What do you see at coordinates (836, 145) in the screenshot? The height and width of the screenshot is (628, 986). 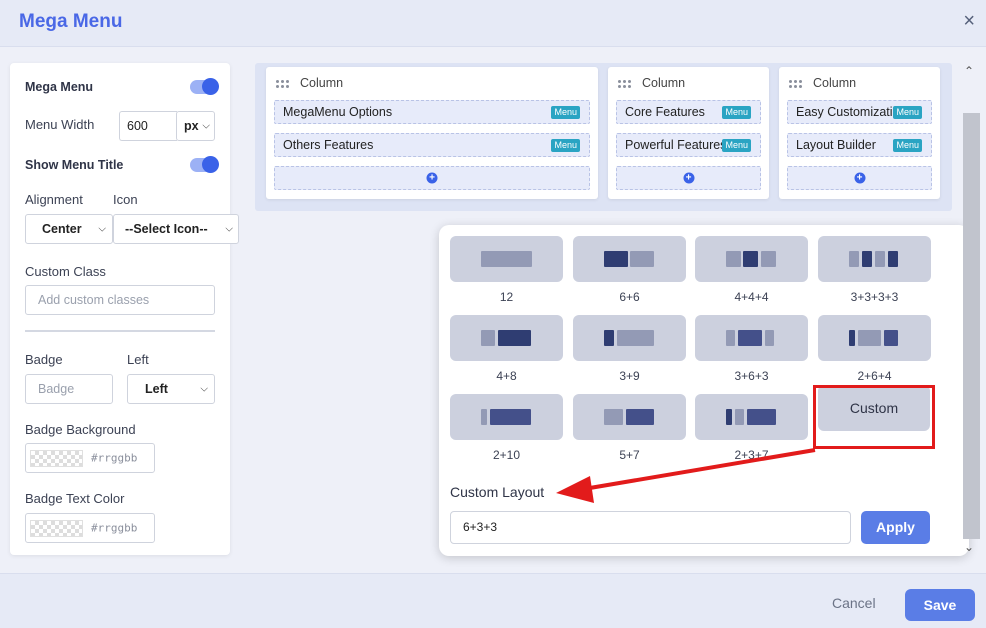 I see `menu-item-label: Layout Builder` at bounding box center [836, 145].